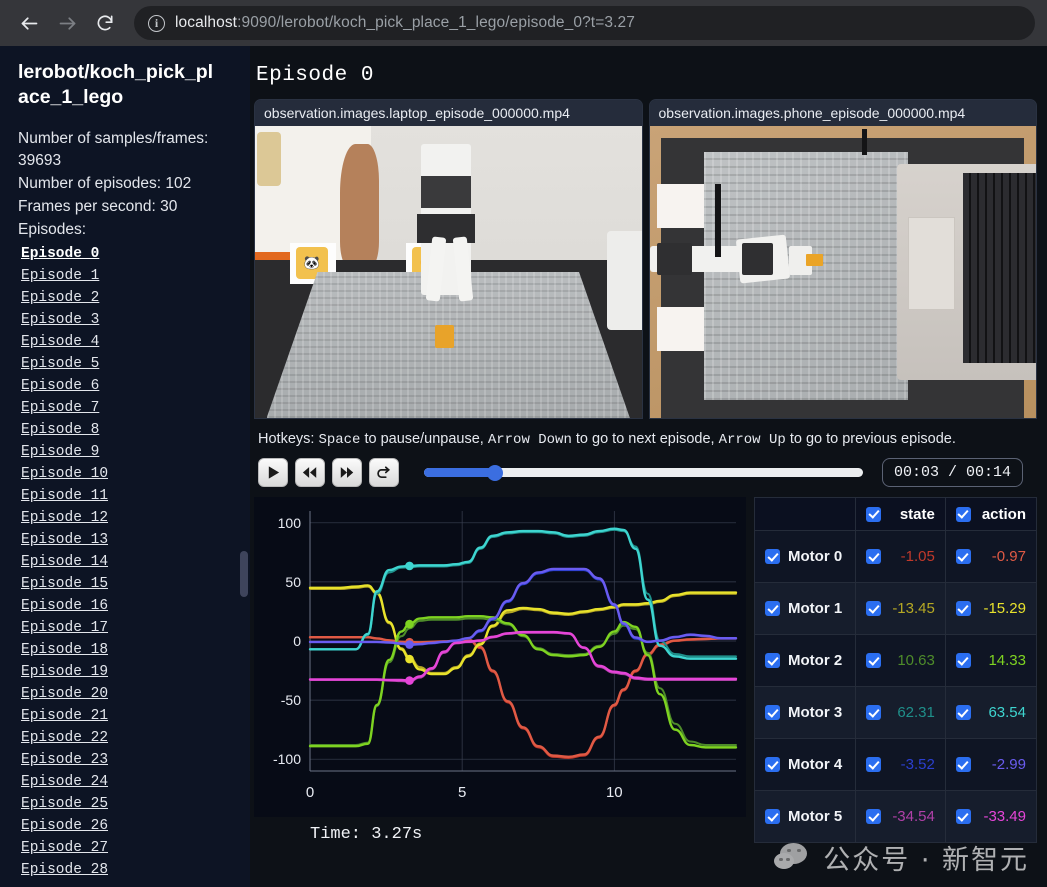 The width and height of the screenshot is (1047, 887). What do you see at coordinates (119, 870) in the screenshot?
I see `sidebar-episode-28: Episode 28` at bounding box center [119, 870].